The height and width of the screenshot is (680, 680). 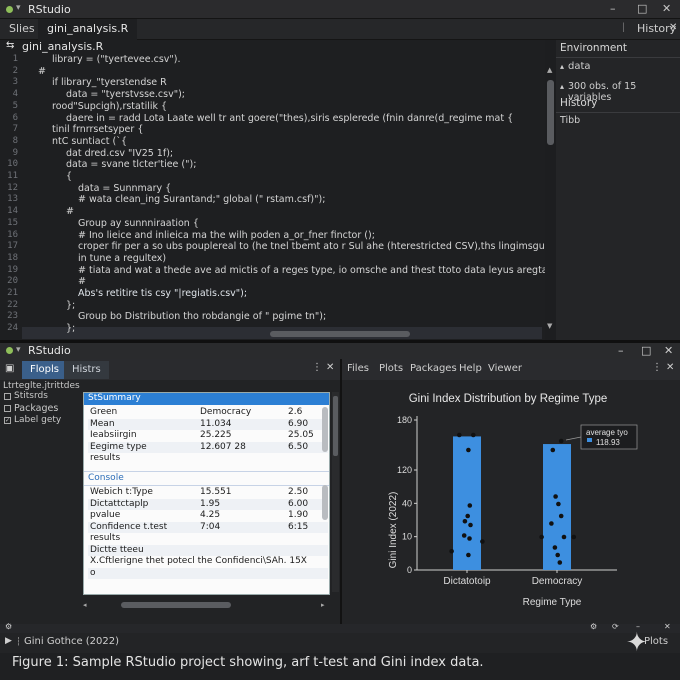 What do you see at coordinates (208, 515) in the screenshot?
I see `table-row: pvalue 4.25 1.90` at bounding box center [208, 515].